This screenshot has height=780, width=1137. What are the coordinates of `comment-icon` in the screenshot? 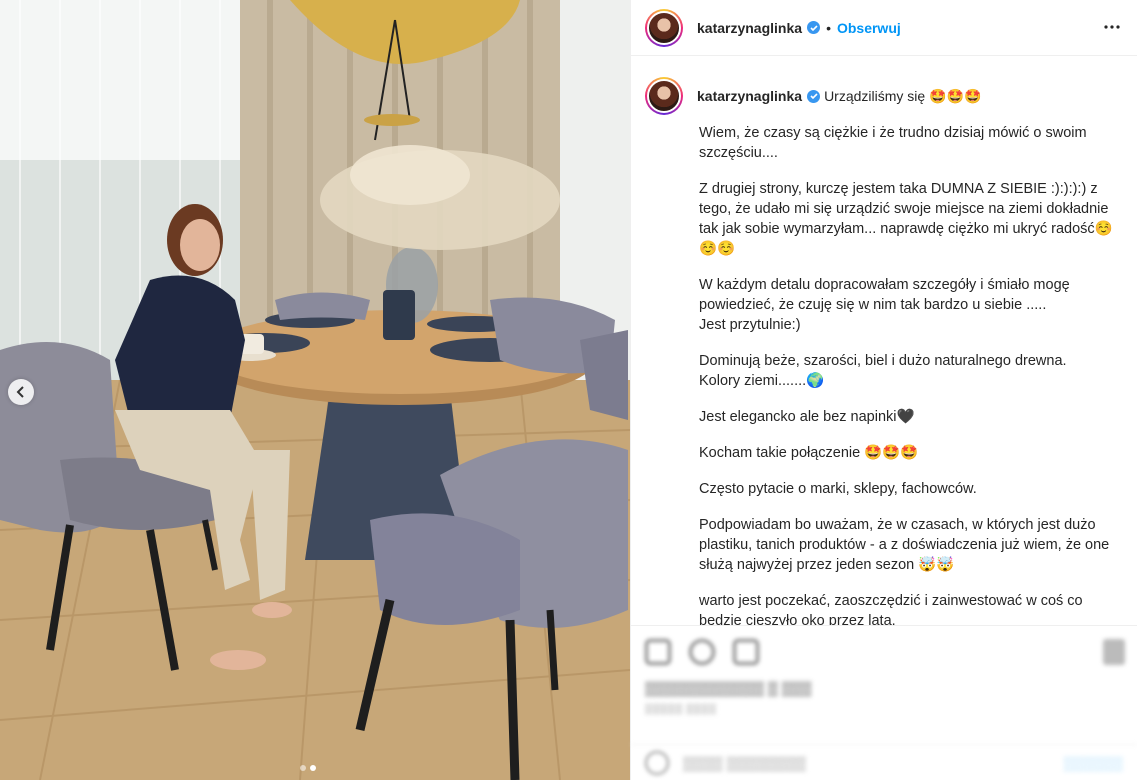 It's located at (702, 652).